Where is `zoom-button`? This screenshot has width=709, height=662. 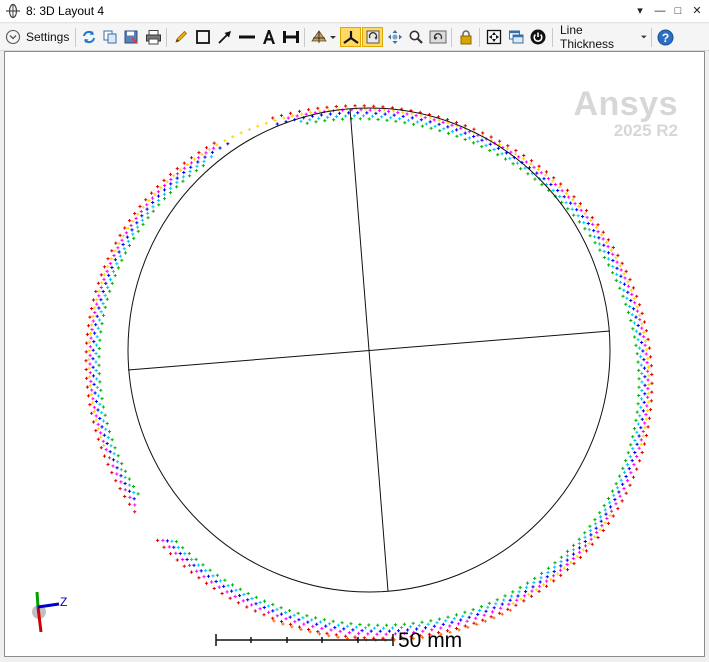
zoom-button is located at coordinates (416, 37).